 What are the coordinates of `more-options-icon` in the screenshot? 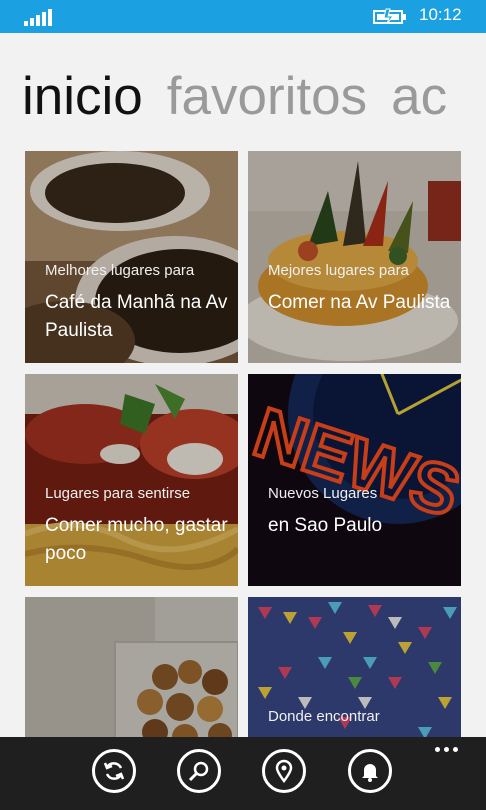 It's located at (446, 749).